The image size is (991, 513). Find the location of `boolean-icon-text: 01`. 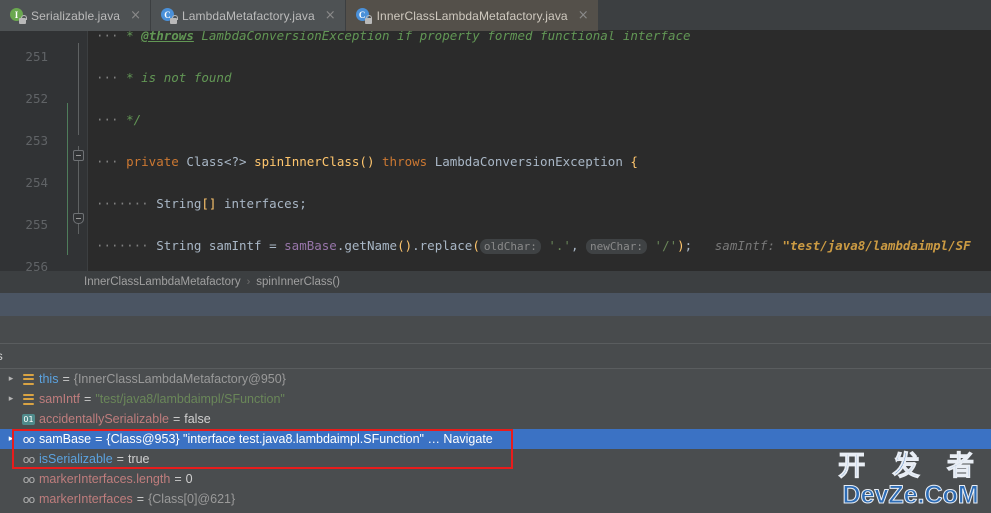

boolean-icon-text: 01 is located at coordinates (28, 419).